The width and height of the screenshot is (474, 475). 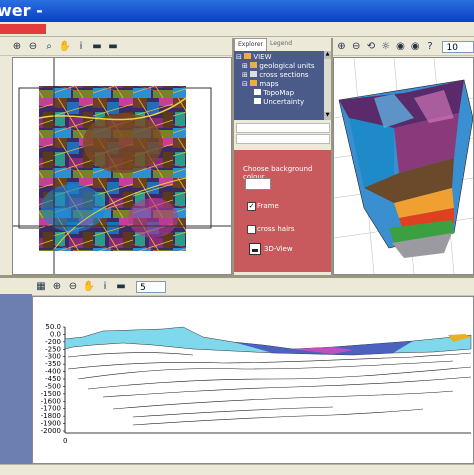 What do you see at coordinates (251, 206) in the screenshot?
I see `frame-checkbox: ✓` at bounding box center [251, 206].